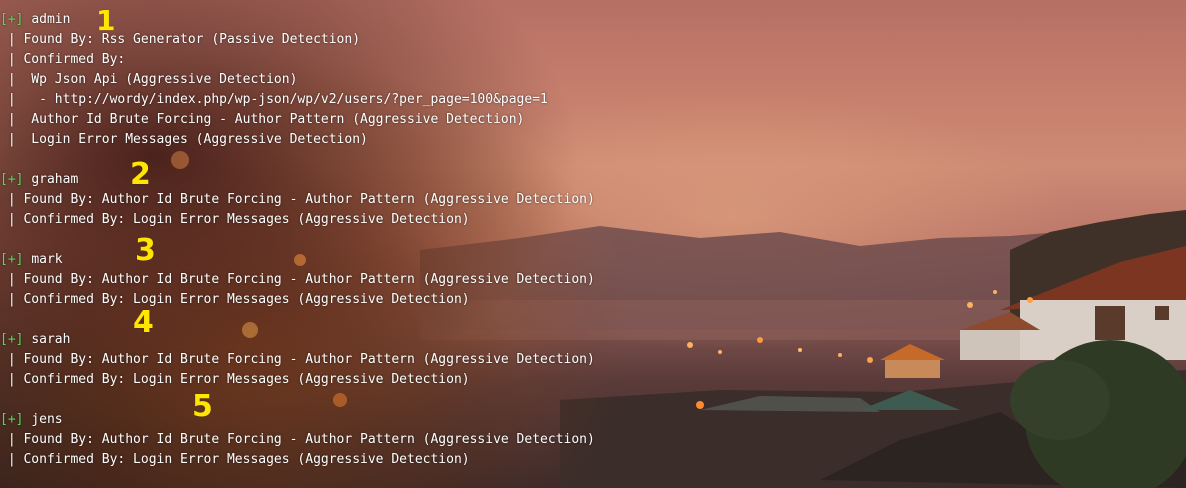  Describe the element at coordinates (149, 79) in the screenshot. I see `detection-line: | Wp Json Api (Aggressive Detection)` at that location.